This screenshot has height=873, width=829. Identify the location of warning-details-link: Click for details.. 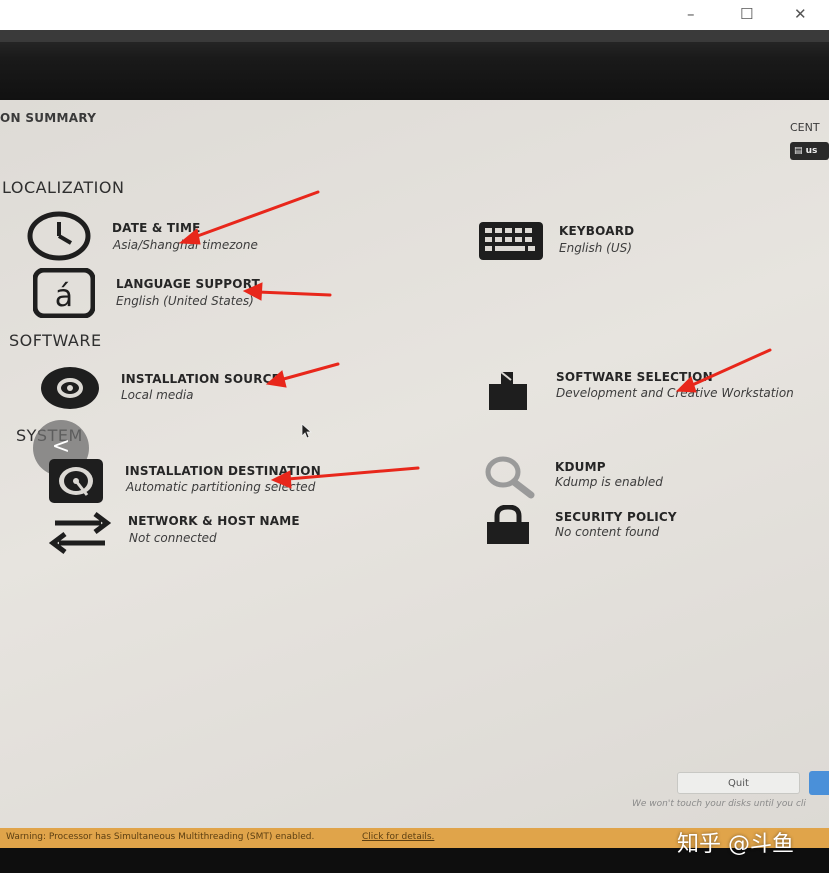
(398, 837).